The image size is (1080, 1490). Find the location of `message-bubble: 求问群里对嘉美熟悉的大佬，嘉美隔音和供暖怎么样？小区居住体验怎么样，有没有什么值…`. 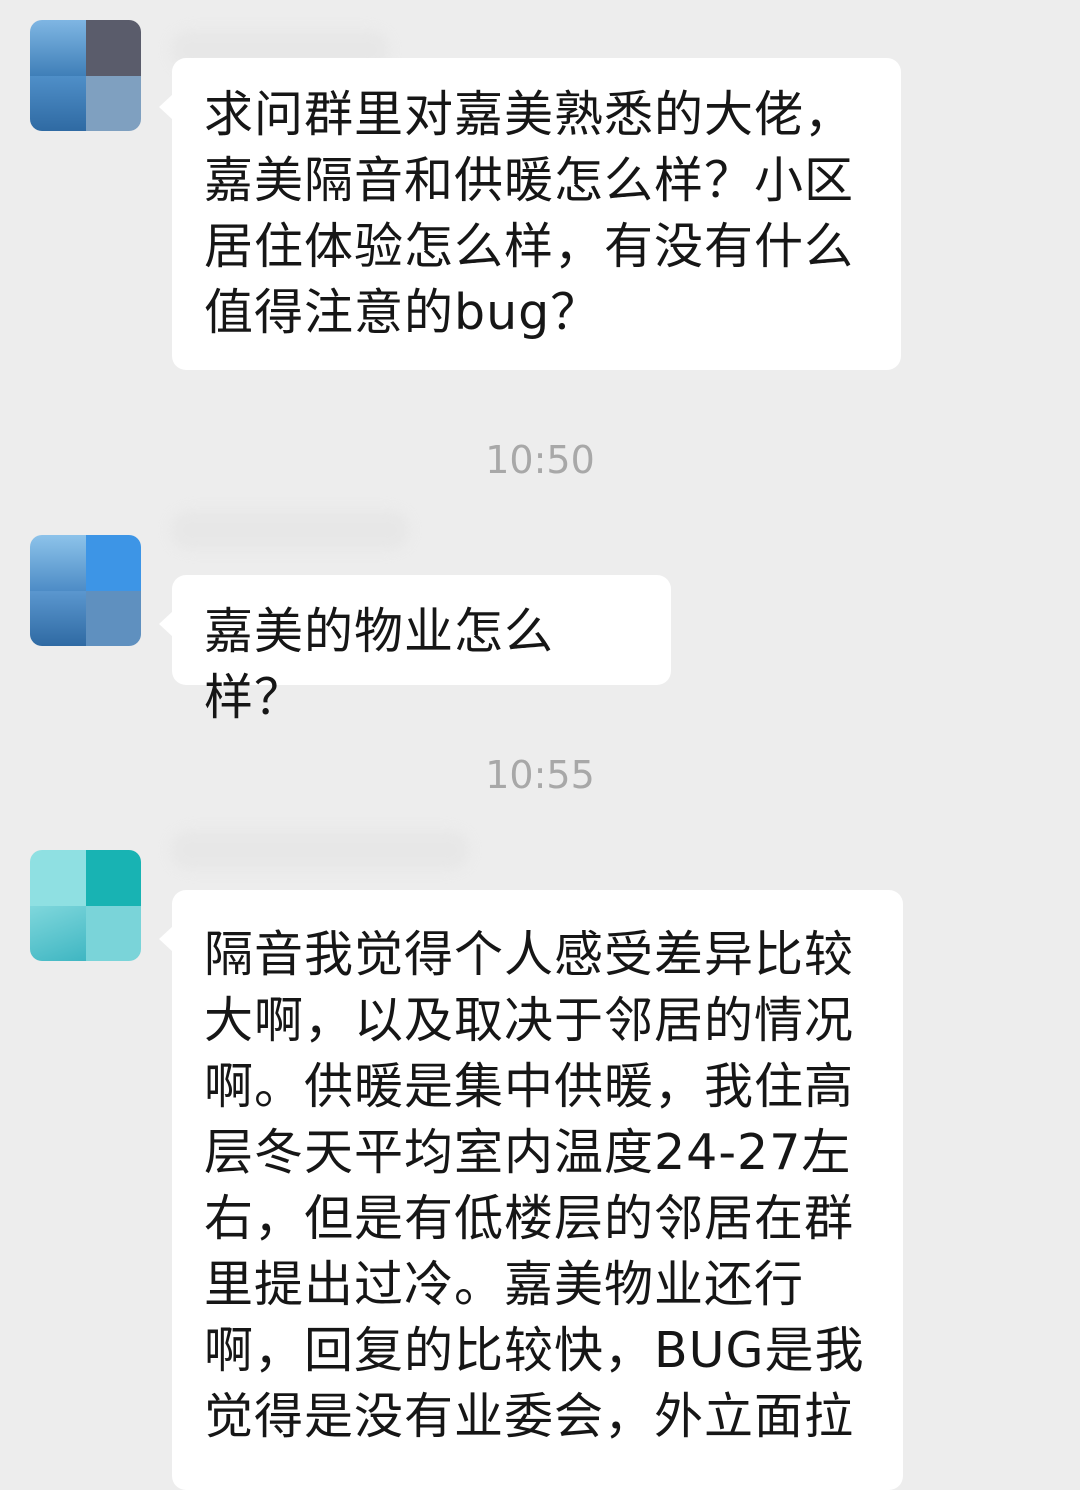

message-bubble: 求问群里对嘉美熟悉的大佬，嘉美隔音和供暖怎么样？小区居住体验怎么样，有没有什么值… is located at coordinates (530, 214).